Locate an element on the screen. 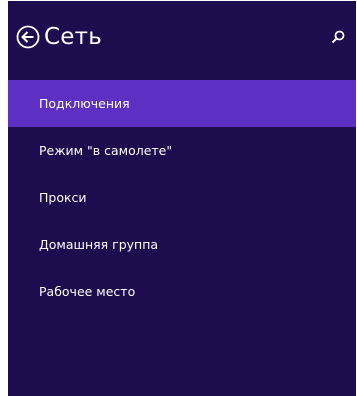 This screenshot has height=396, width=357. back-arrow-circle-icon is located at coordinates (28, 37).